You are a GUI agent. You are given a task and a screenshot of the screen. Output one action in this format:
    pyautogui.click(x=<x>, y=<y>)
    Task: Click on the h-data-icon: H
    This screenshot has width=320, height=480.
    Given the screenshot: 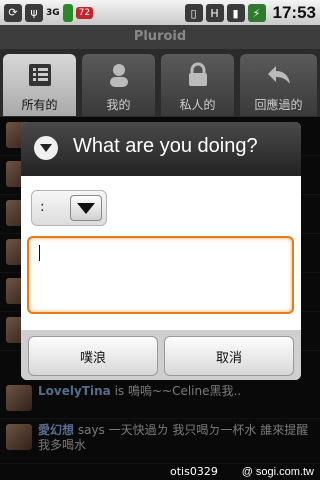 What is the action you would take?
    pyautogui.click(x=214, y=13)
    